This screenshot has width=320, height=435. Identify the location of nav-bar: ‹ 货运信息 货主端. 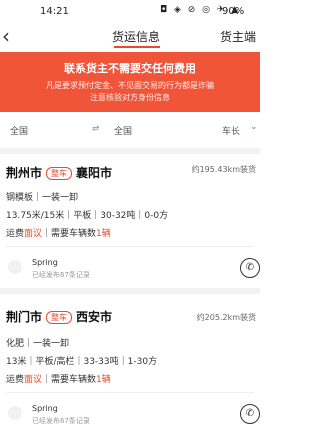
(130, 36).